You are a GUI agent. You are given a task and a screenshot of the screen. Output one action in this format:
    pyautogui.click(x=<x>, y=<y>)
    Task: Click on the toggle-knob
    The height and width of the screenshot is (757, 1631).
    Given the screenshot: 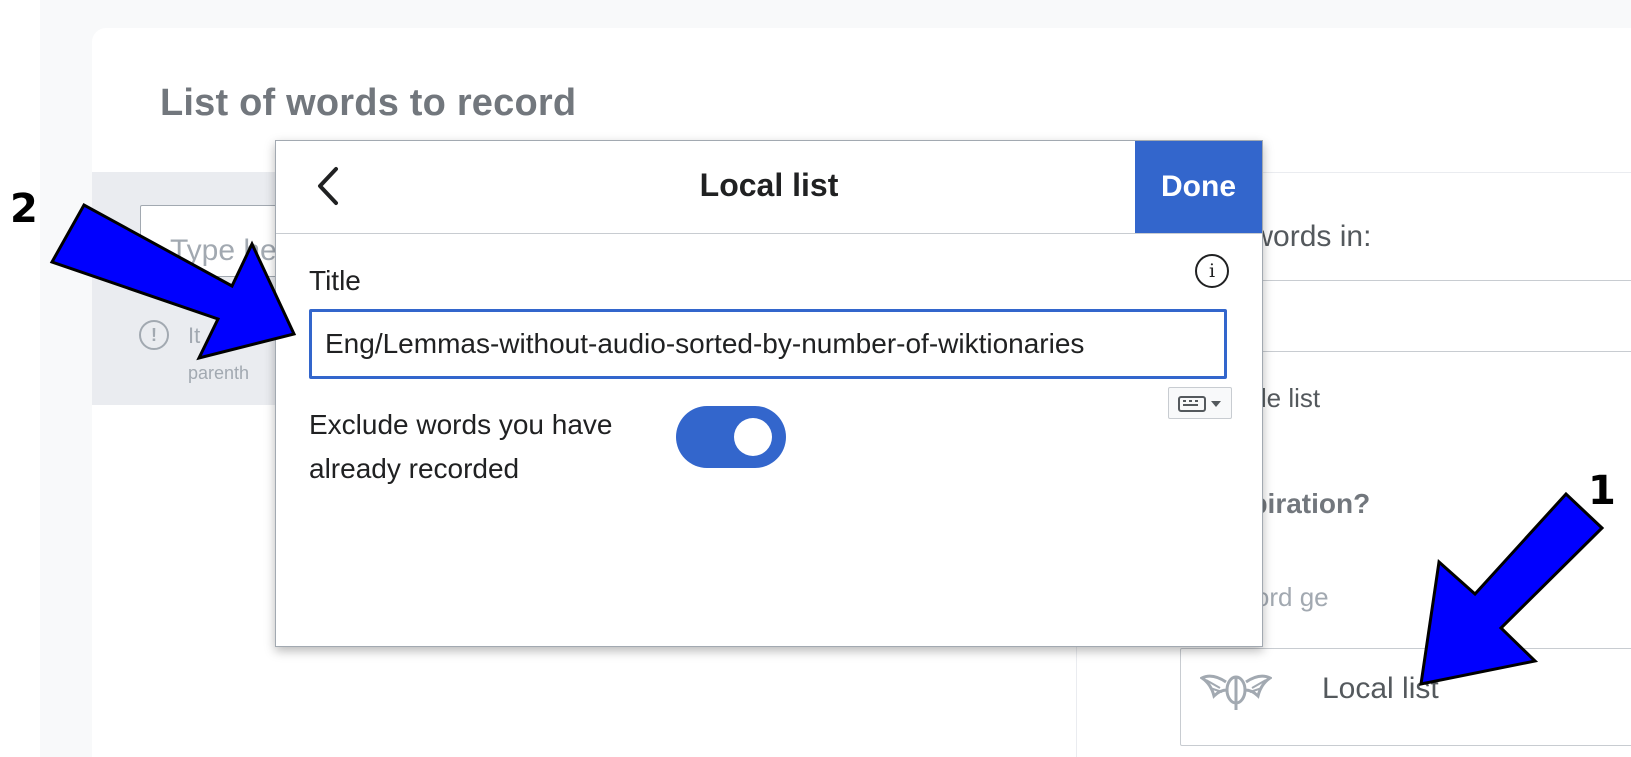 What is the action you would take?
    pyautogui.click(x=753, y=437)
    